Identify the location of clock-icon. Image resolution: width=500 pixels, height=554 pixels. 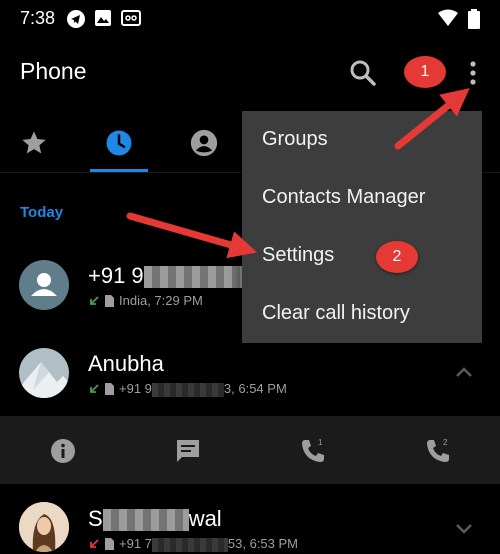
(119, 143).